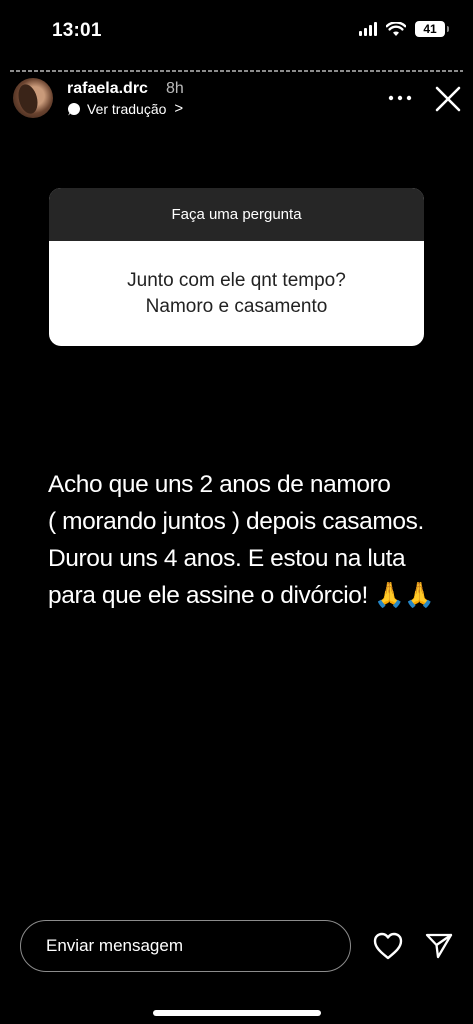 The width and height of the screenshot is (473, 1024). Describe the element at coordinates (227, 558) in the screenshot. I see `answer-line: Durou uns 4 anos. E estou na luta` at that location.